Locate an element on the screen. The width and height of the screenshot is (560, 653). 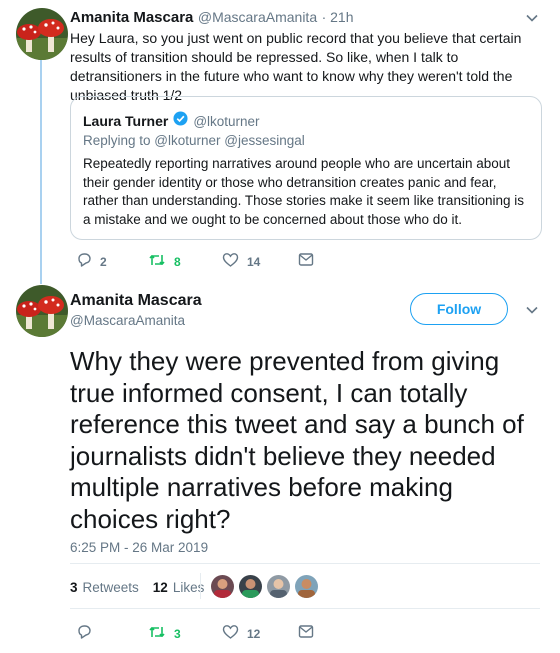
like-count: 12 is located at coordinates (254, 633).